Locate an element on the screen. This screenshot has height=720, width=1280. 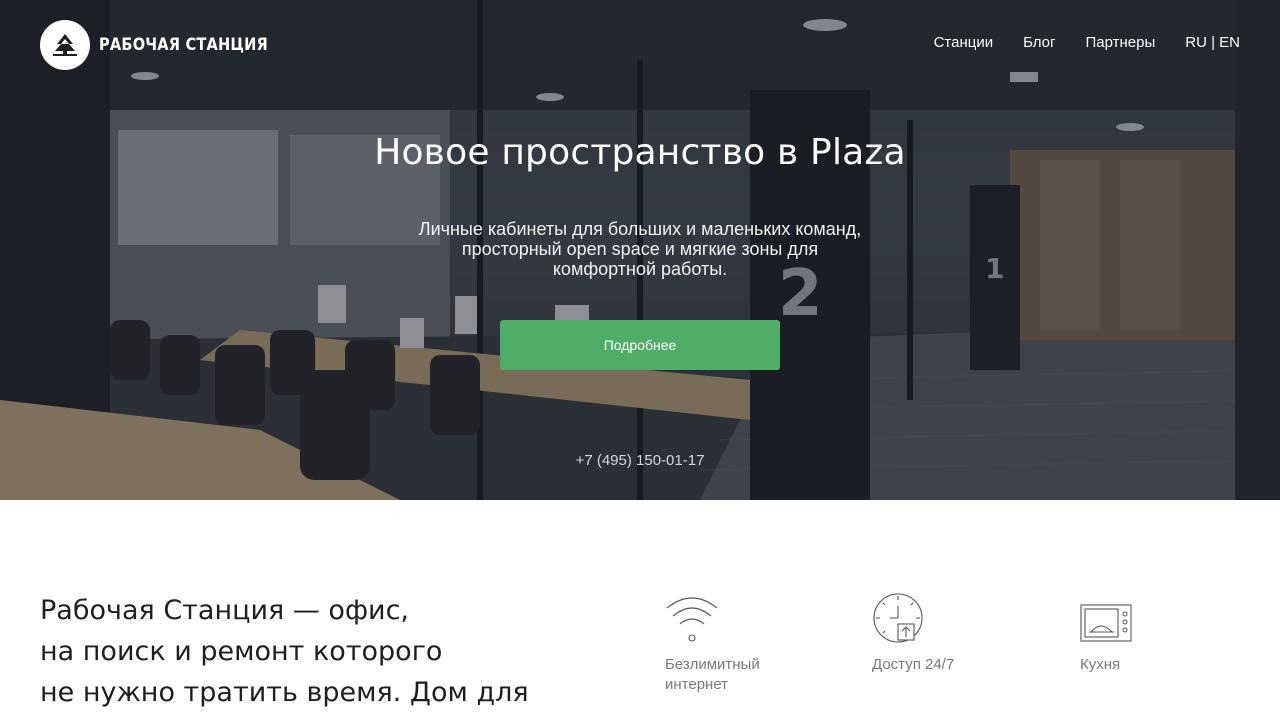
phone-number: +7 (495) 150-01-17 is located at coordinates (640, 460).